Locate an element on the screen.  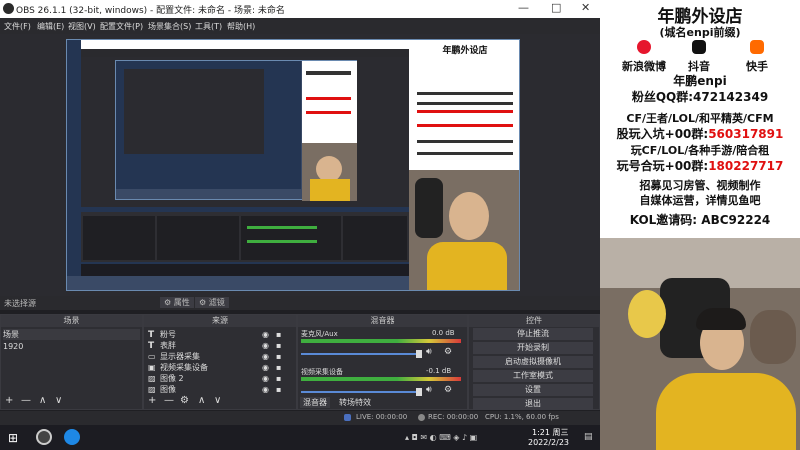
scene-item: 场景 is located at coordinates (71, 334).